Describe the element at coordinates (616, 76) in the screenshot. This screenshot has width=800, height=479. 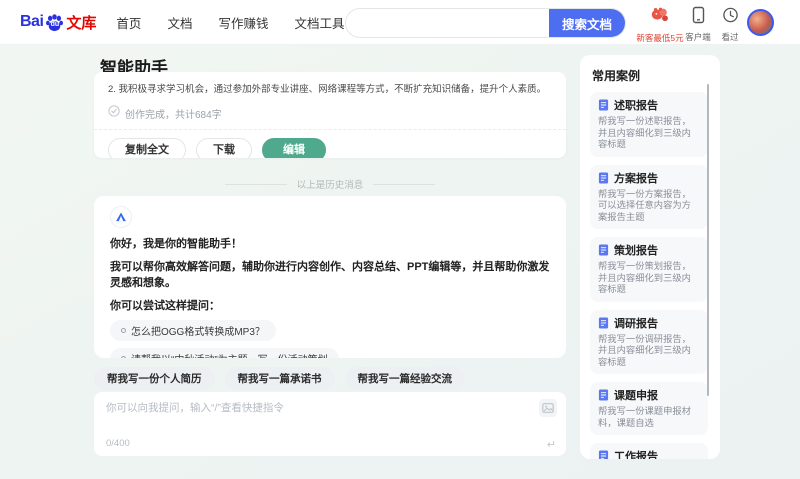
I see `common-cases-title: 常用案例` at that location.